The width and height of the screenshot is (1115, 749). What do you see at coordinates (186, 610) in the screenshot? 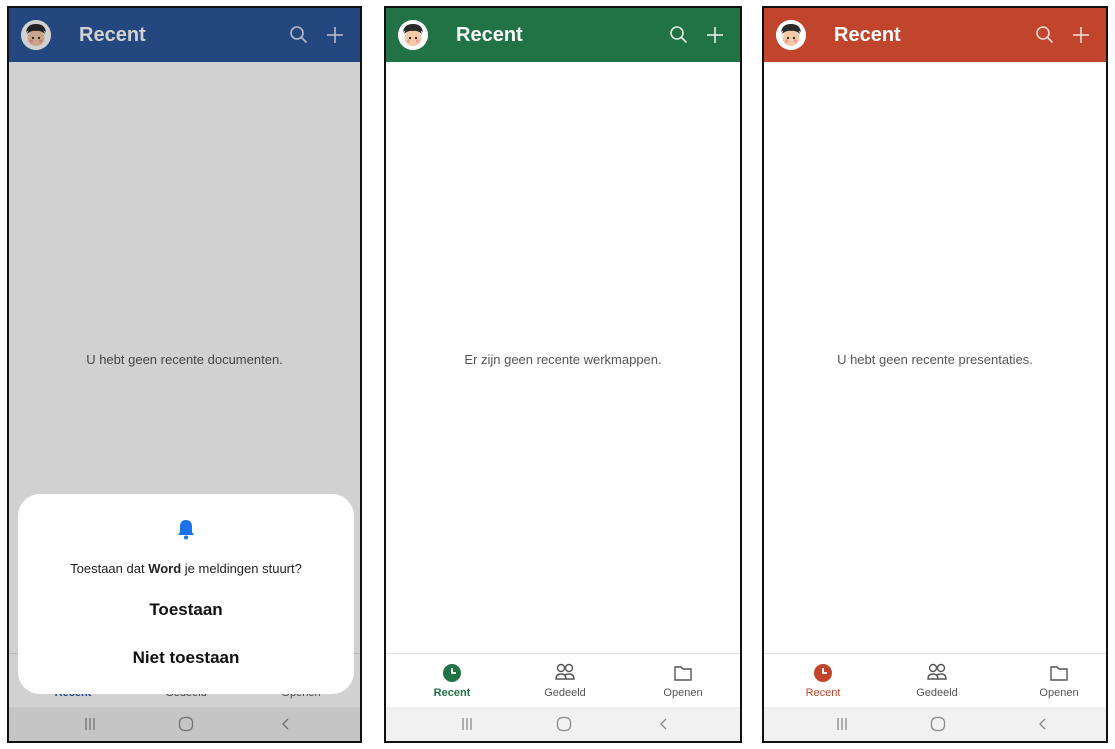
I see `allow-button: Toestaan` at bounding box center [186, 610].